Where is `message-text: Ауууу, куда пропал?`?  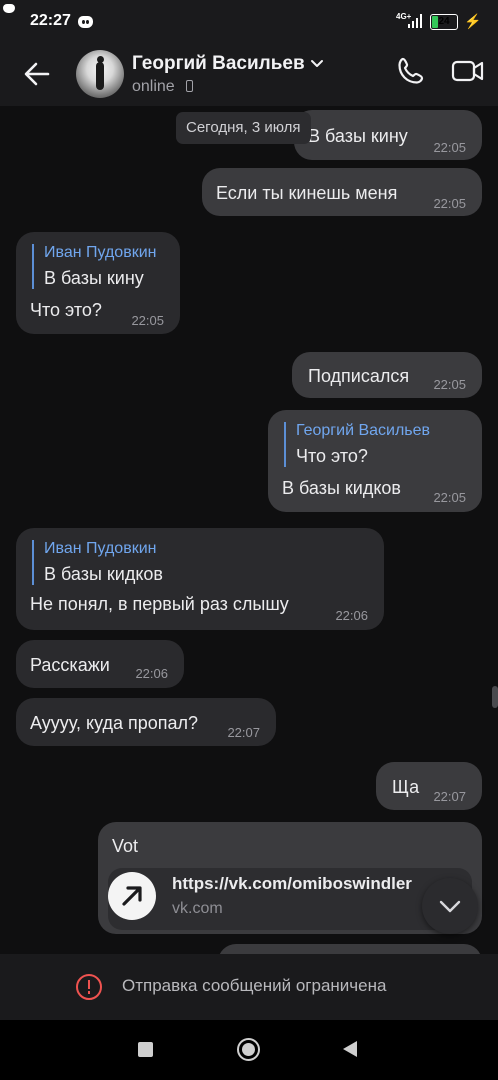
message-text: Ауууу, куда пропал? is located at coordinates (114, 723).